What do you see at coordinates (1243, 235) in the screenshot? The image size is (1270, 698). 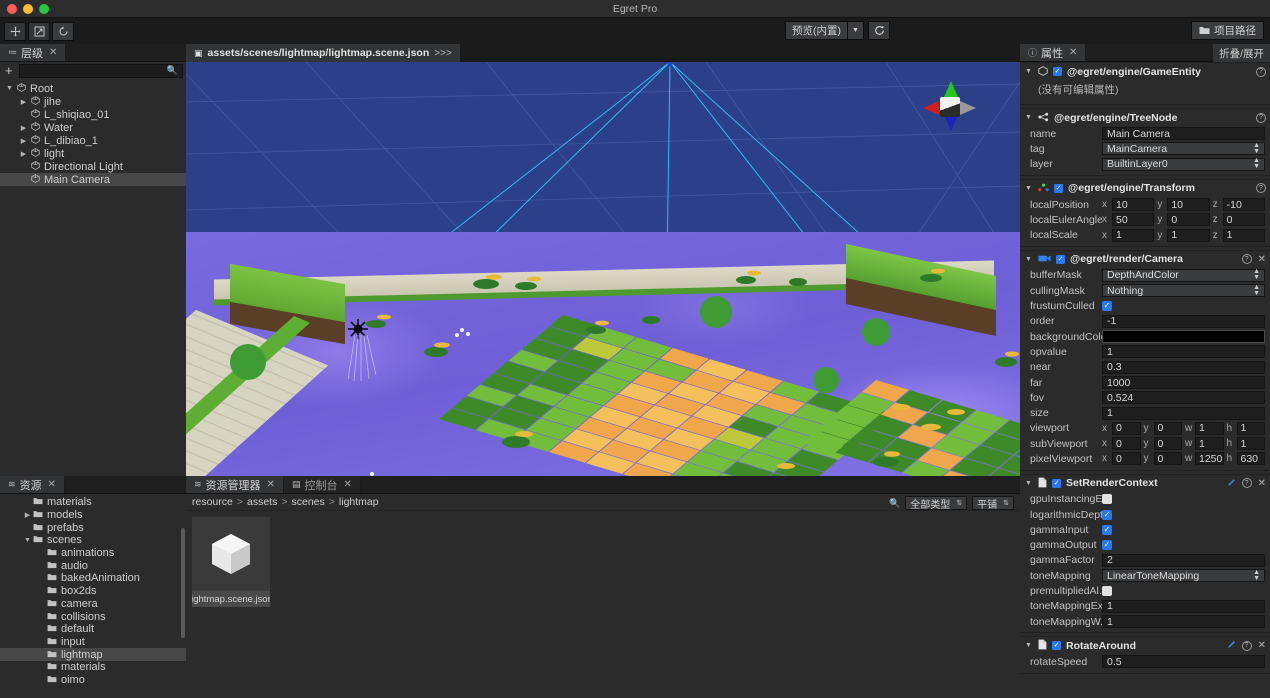 I see `vector-input-z: 1` at bounding box center [1243, 235].